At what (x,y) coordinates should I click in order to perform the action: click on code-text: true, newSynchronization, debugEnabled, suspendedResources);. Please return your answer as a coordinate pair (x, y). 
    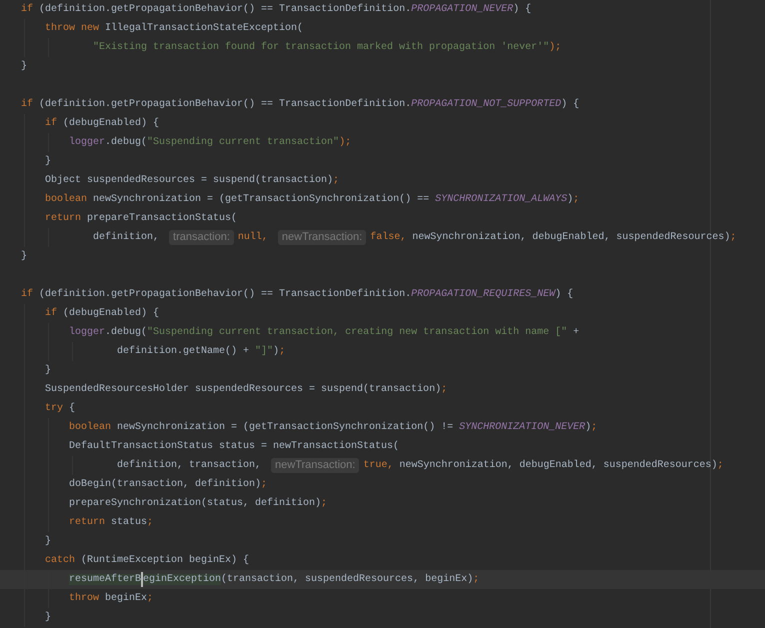
    Looking at the image, I should click on (543, 465).